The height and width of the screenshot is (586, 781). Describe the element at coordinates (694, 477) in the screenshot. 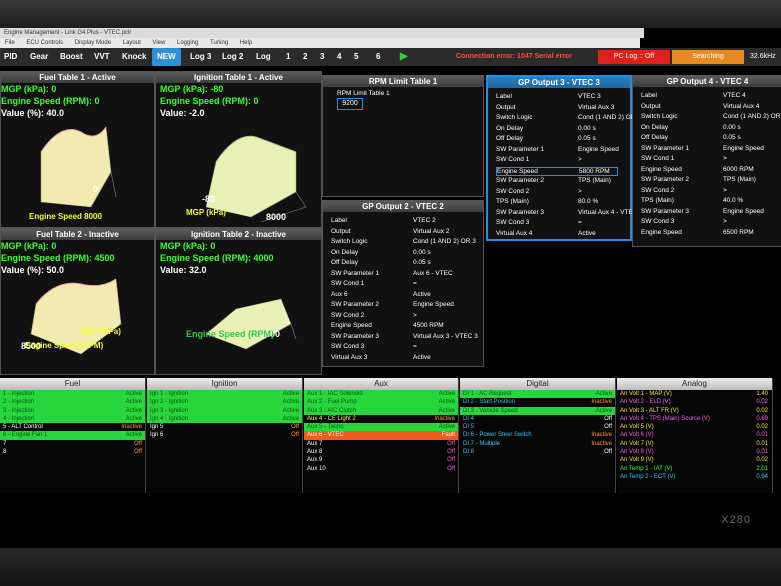

I see `analog-row: An Temp 2 - ECT (V) 0.94` at that location.